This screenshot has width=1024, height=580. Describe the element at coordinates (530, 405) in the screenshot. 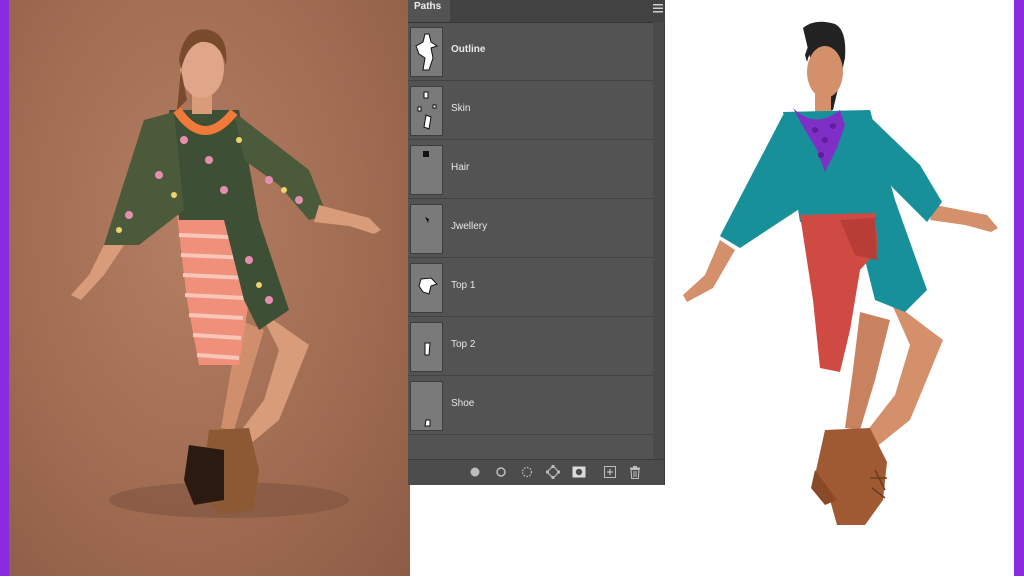

I see `path-row-shoe: Shoe` at that location.